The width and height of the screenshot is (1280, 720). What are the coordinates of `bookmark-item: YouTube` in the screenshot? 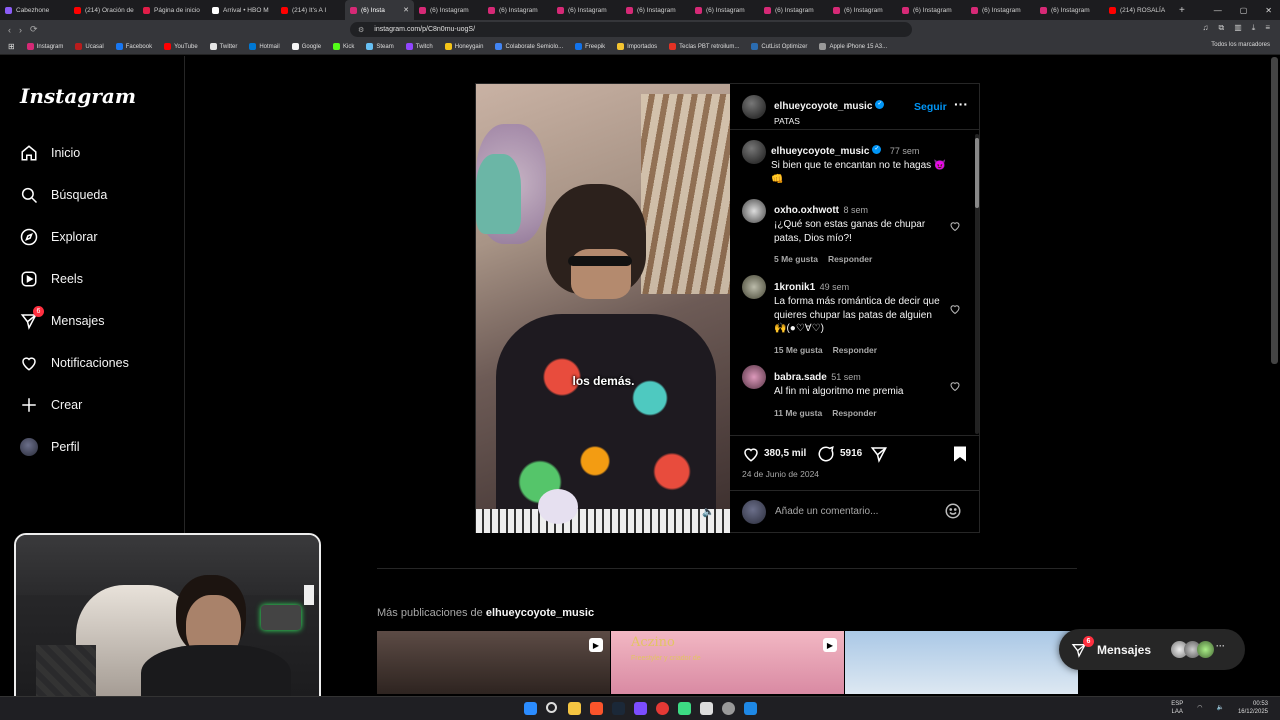 It's located at (181, 46).